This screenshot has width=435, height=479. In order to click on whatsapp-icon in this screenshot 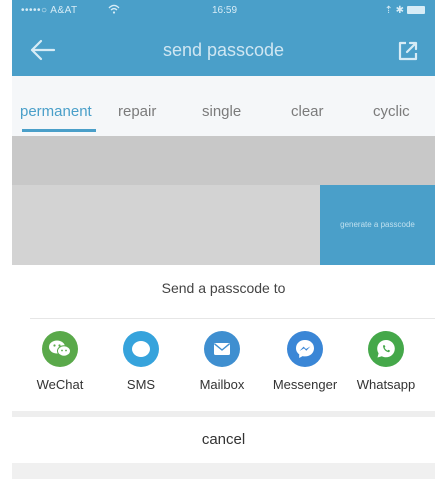, I will do `click(386, 349)`.